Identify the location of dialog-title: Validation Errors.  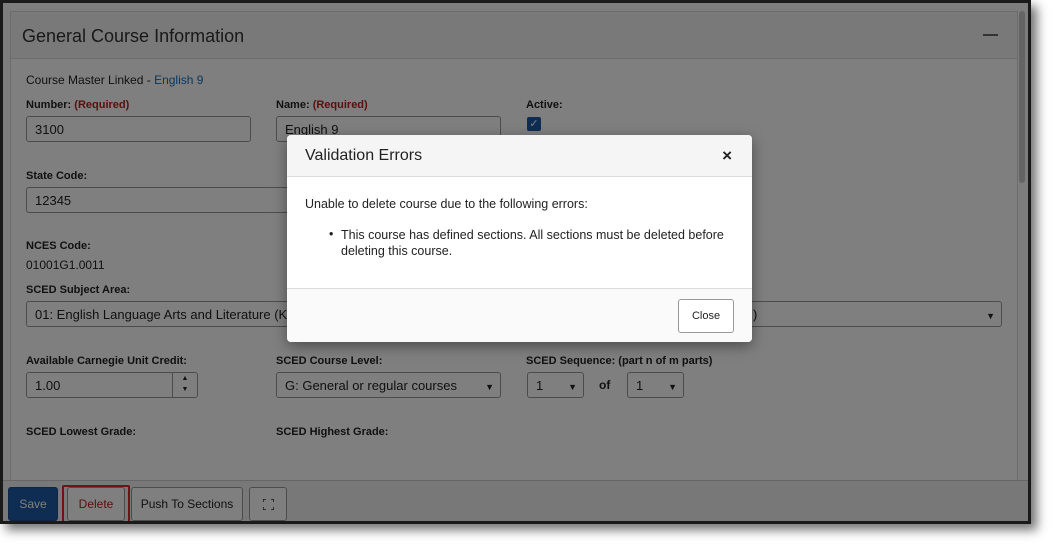
(364, 155).